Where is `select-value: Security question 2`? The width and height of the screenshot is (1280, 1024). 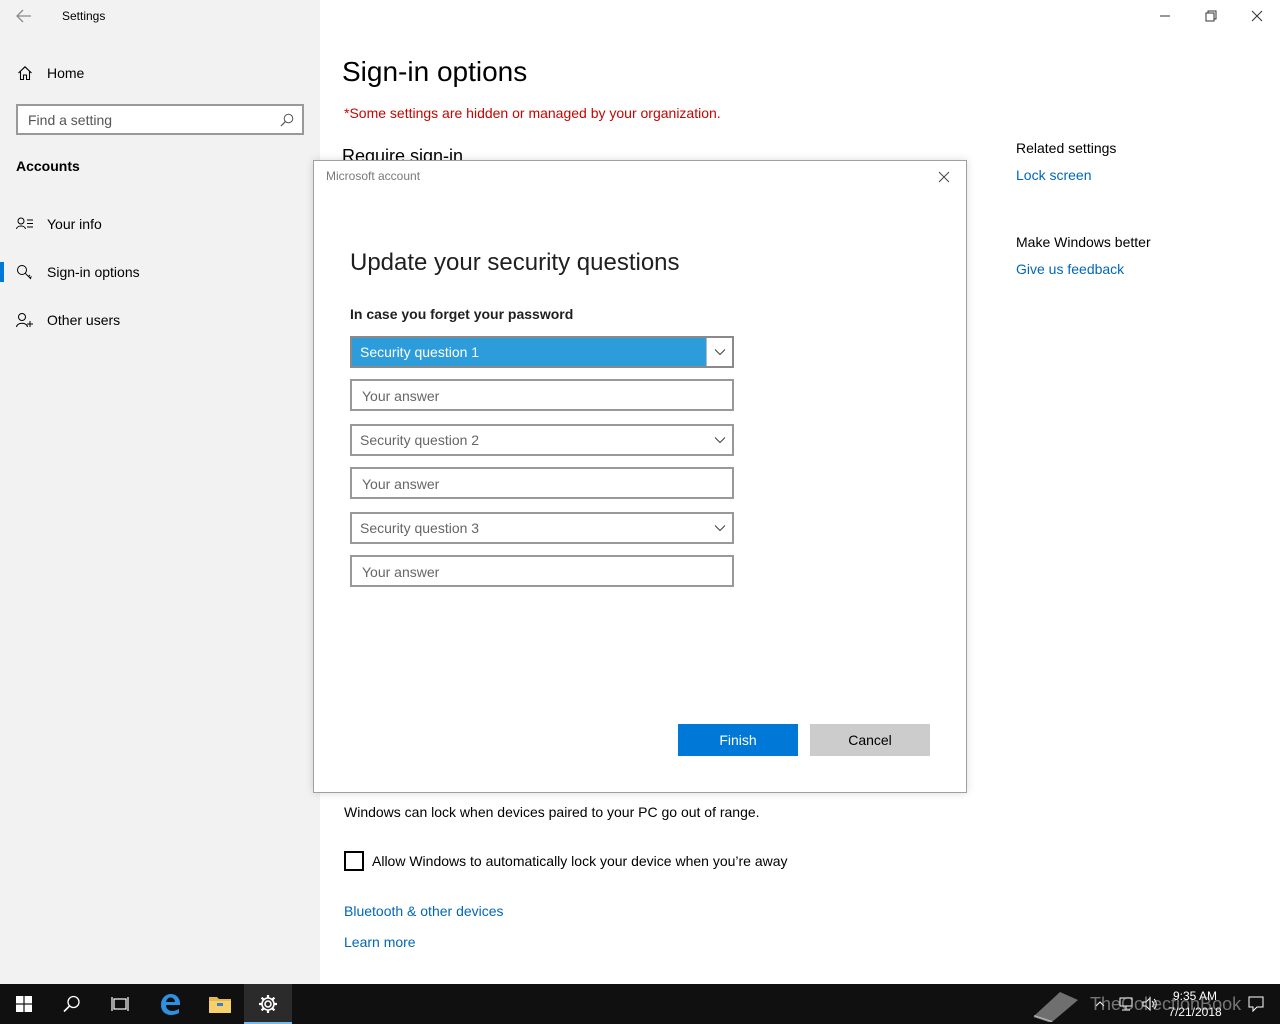
select-value: Security question 2 is located at coordinates (420, 440).